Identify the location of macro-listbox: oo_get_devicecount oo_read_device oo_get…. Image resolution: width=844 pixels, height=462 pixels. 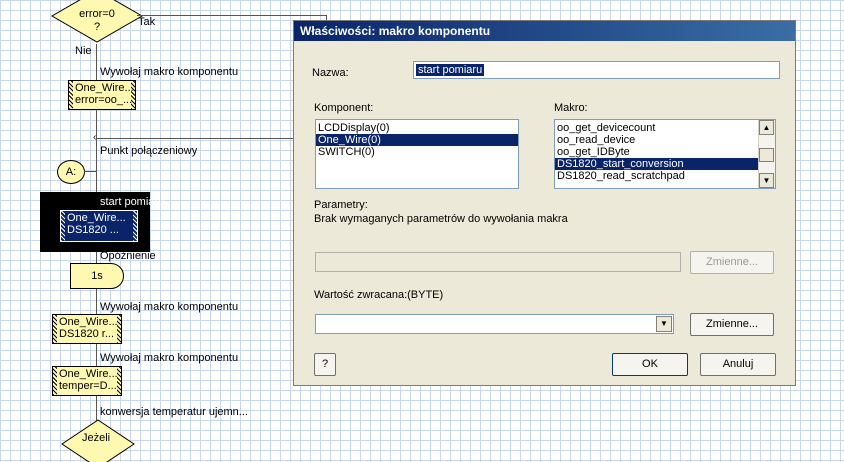
(665, 154).